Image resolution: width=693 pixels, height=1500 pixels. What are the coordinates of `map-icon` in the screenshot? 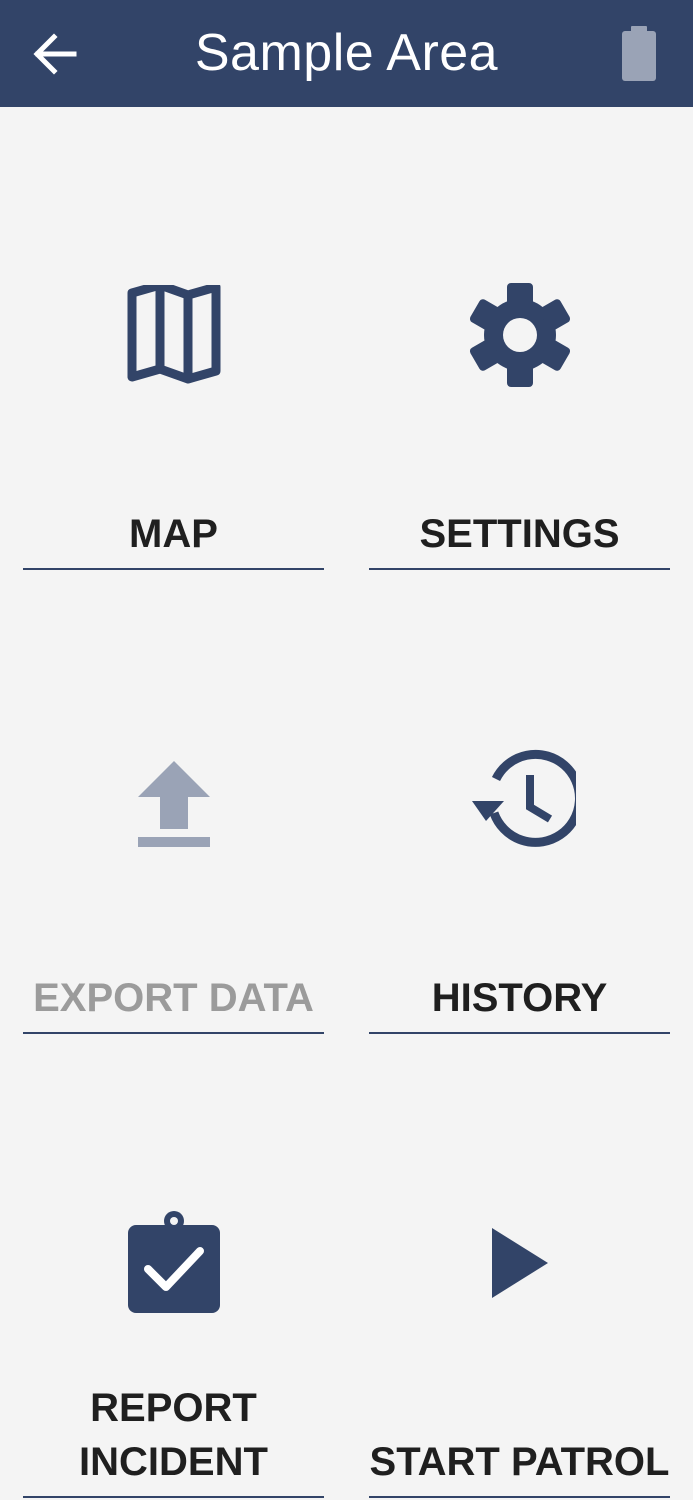 It's located at (173, 334).